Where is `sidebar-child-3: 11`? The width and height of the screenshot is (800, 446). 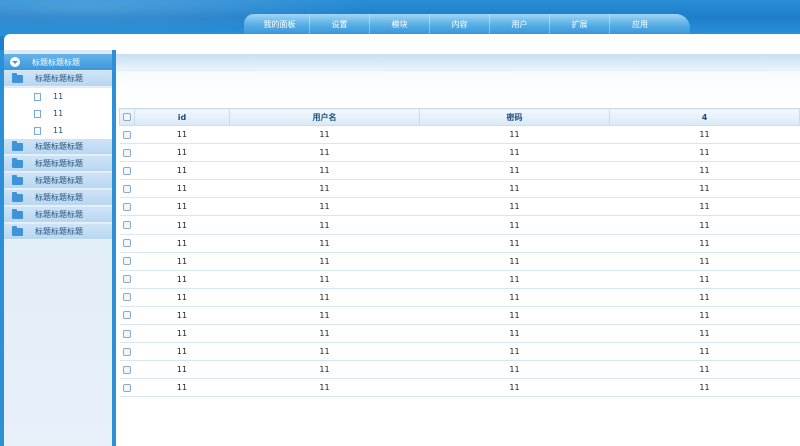
sidebar-child-3: 11 is located at coordinates (58, 130).